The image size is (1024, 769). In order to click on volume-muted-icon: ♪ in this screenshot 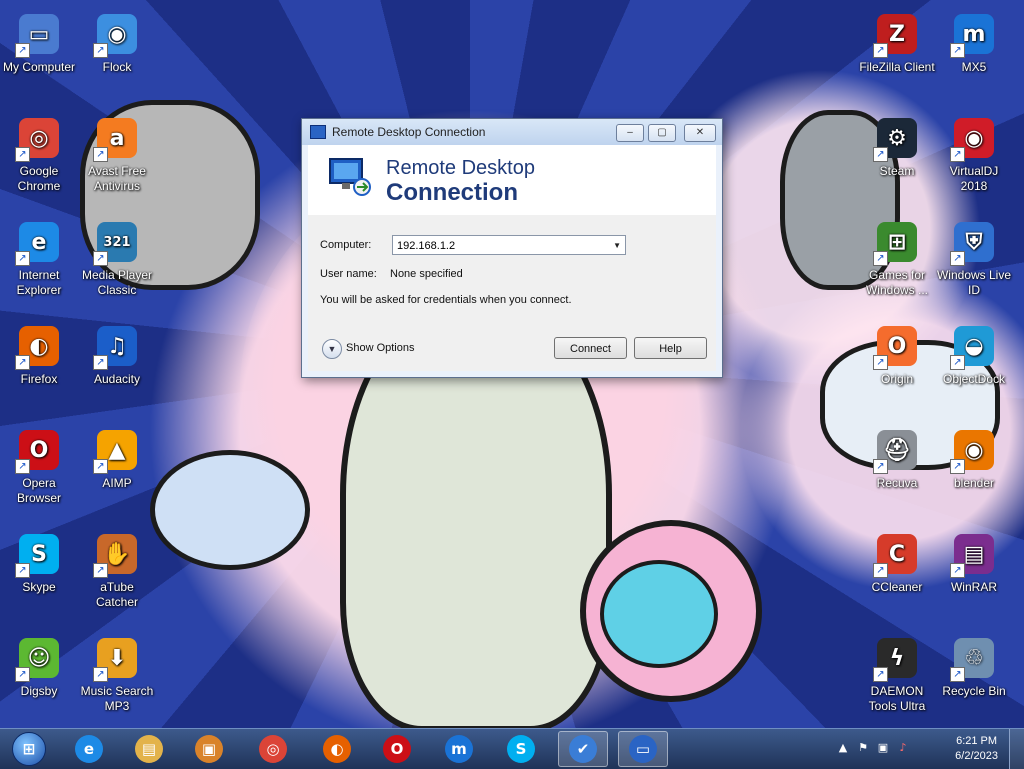, I will do `click(903, 748)`.